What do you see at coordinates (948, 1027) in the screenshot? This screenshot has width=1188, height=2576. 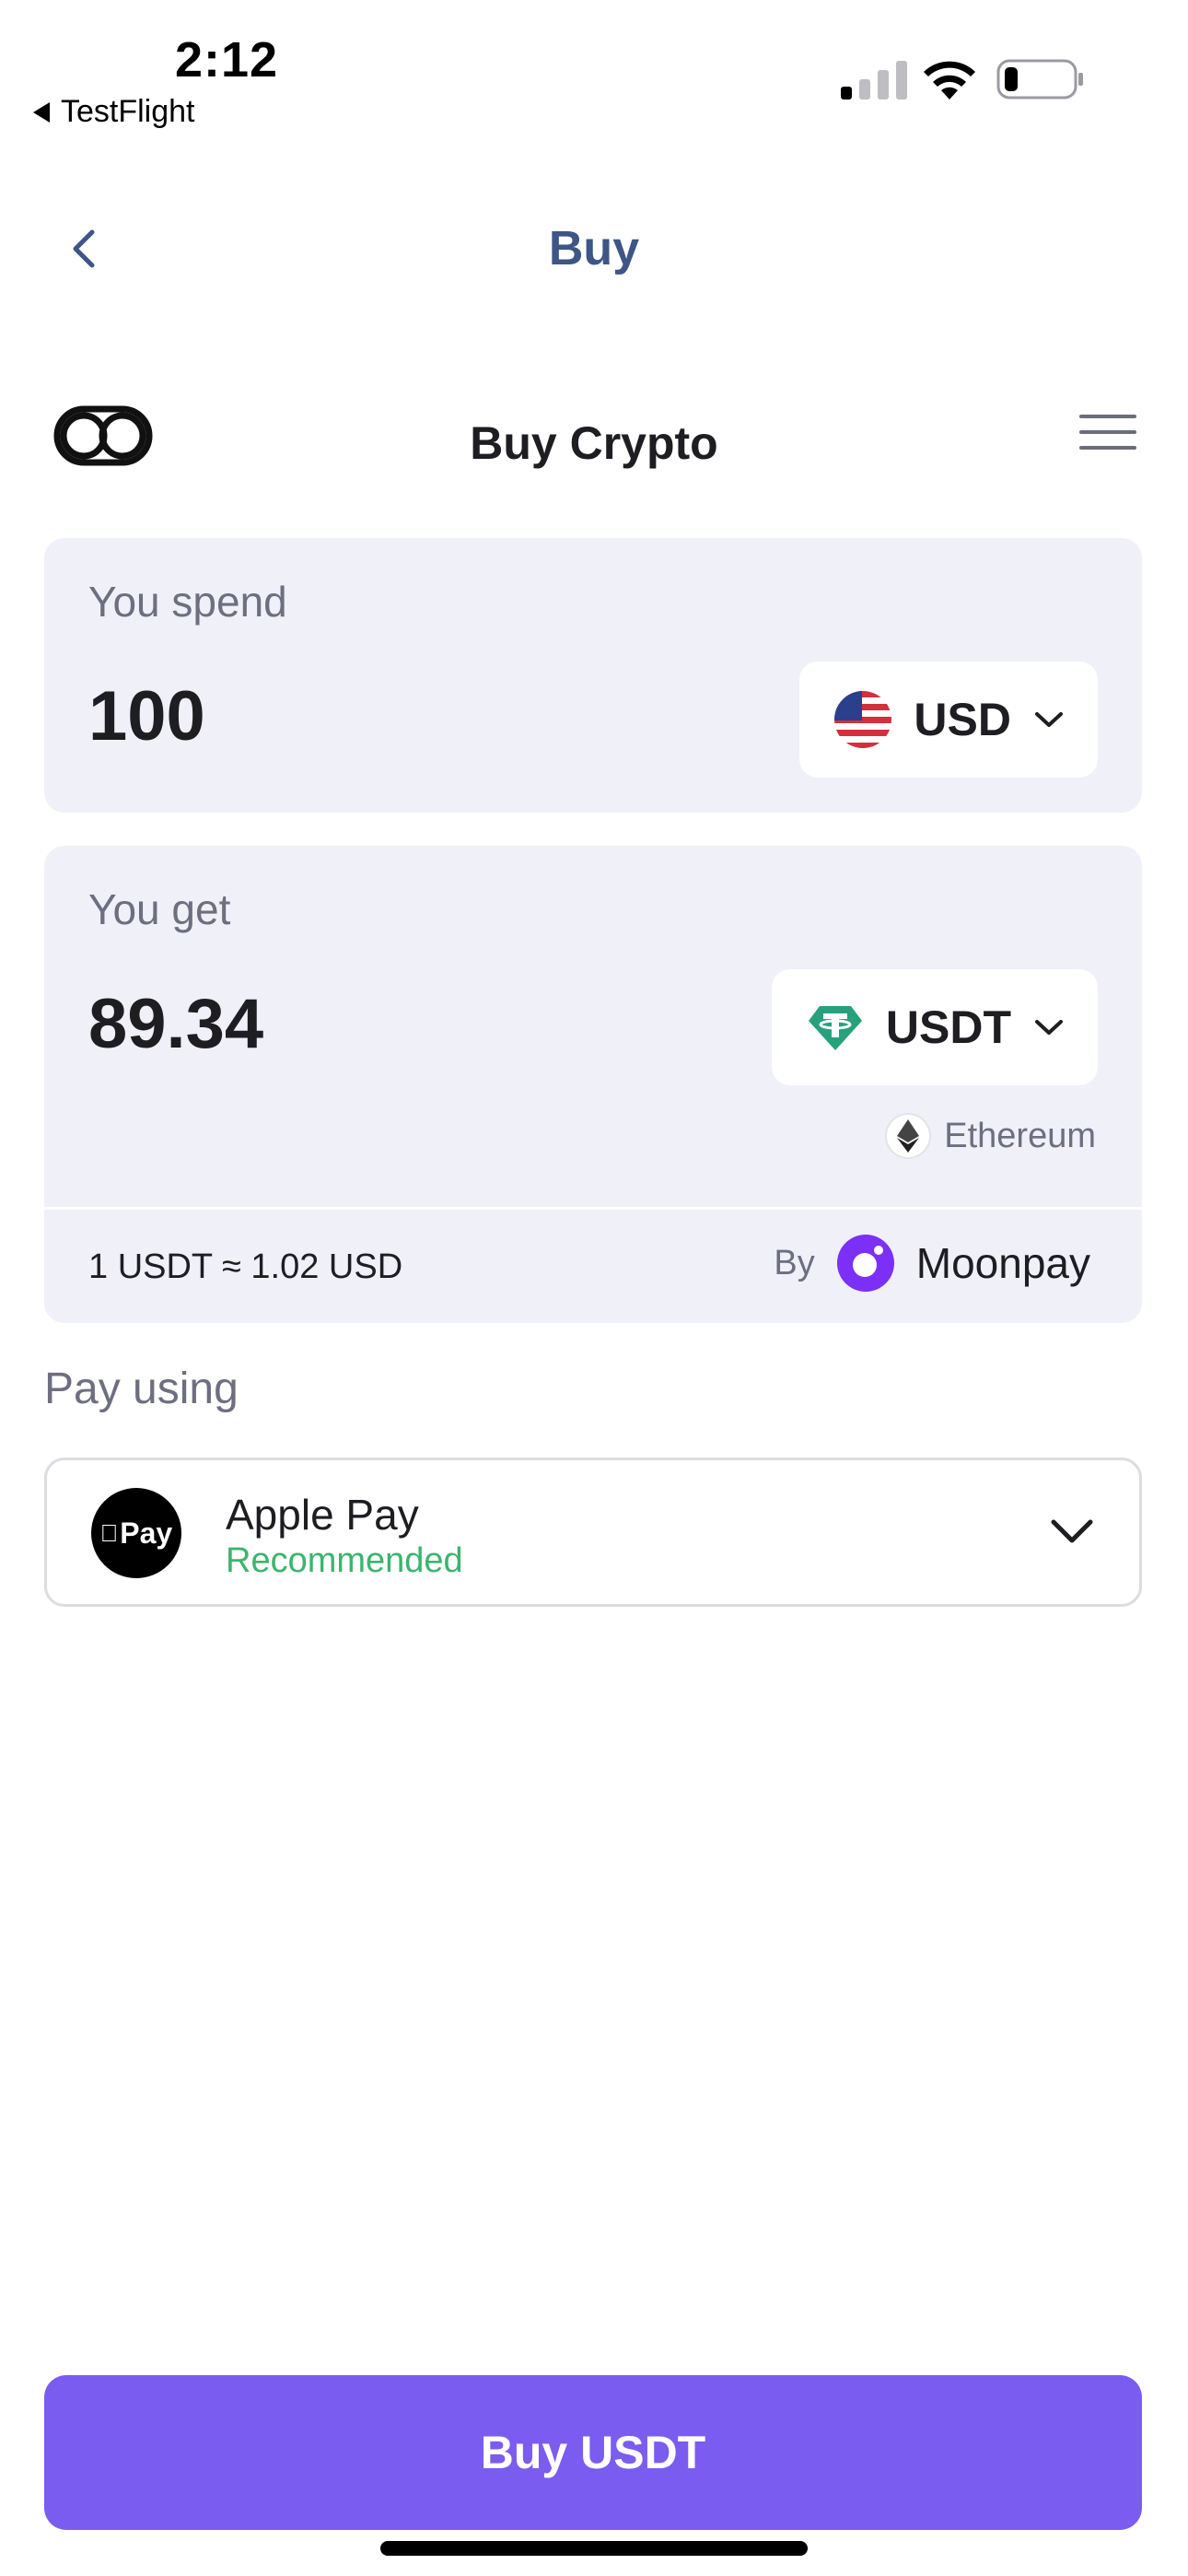 I see `get-currency-code: USDT` at bounding box center [948, 1027].